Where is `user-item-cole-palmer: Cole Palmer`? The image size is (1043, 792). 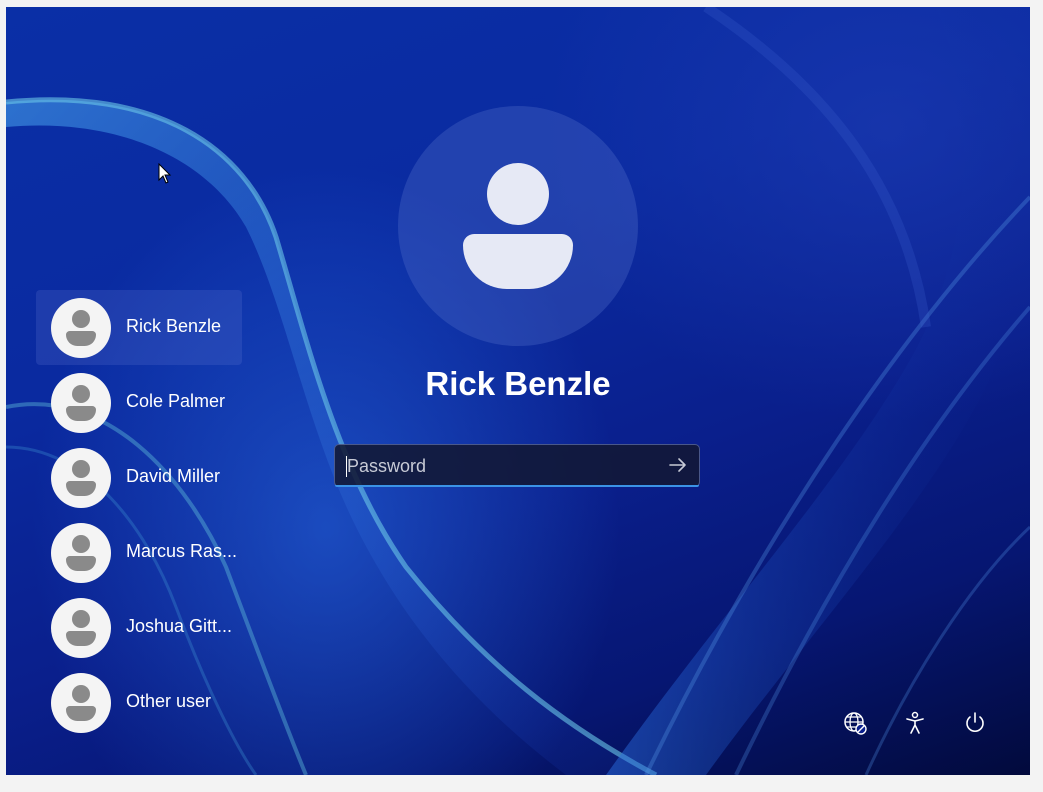 user-item-cole-palmer: Cole Palmer is located at coordinates (139, 402).